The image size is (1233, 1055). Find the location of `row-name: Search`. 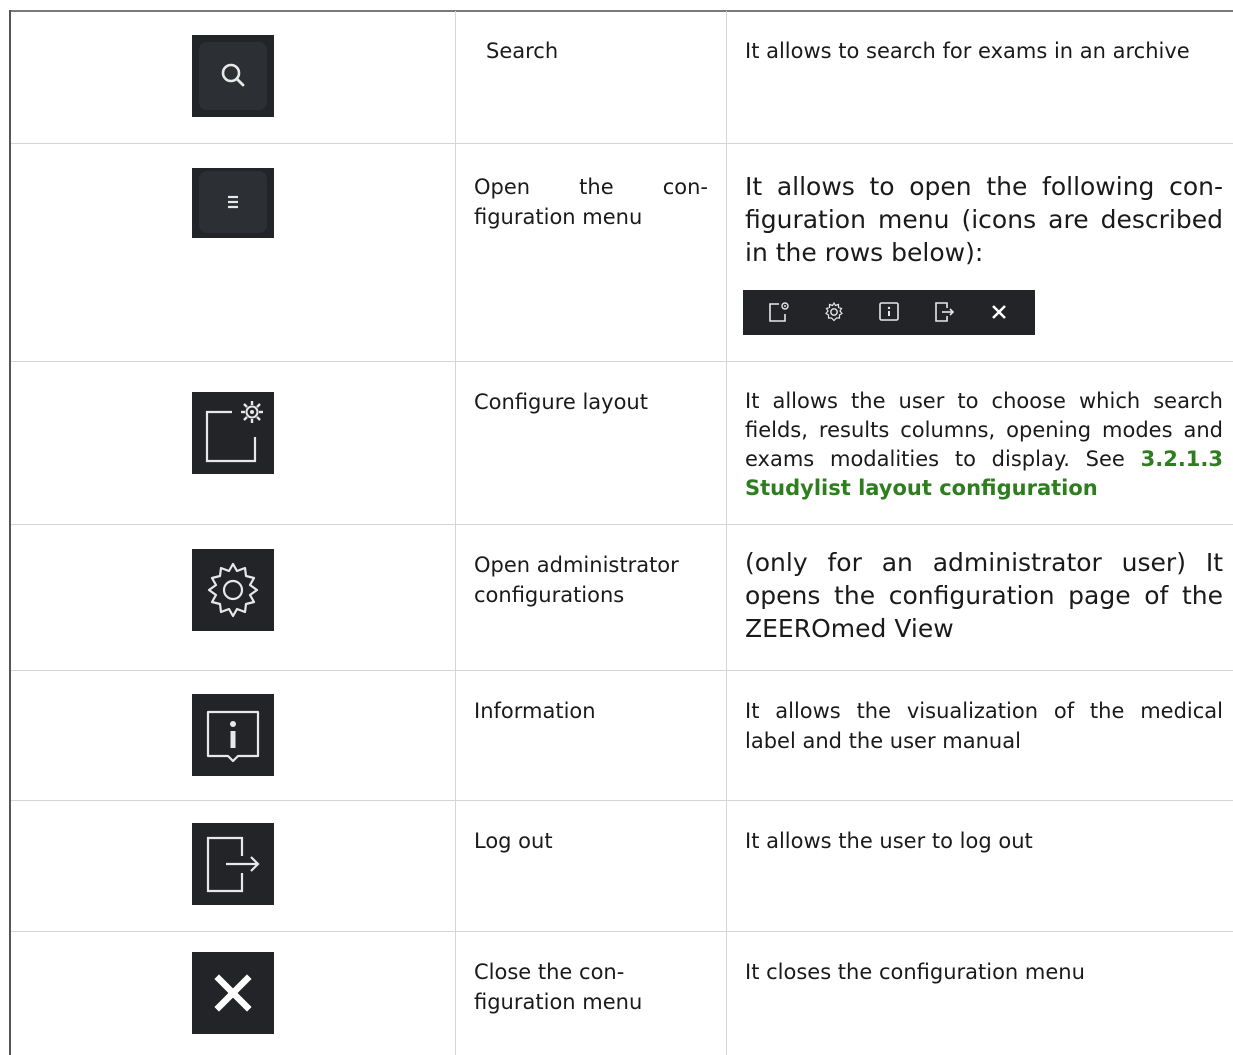

row-name: Search is located at coordinates (522, 51).